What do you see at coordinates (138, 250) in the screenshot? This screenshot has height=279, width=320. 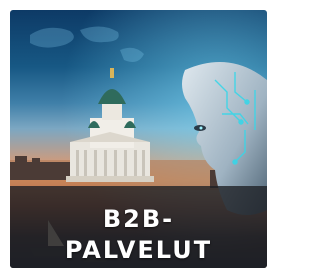 I see `card-title-line2: PALVELUT` at bounding box center [138, 250].